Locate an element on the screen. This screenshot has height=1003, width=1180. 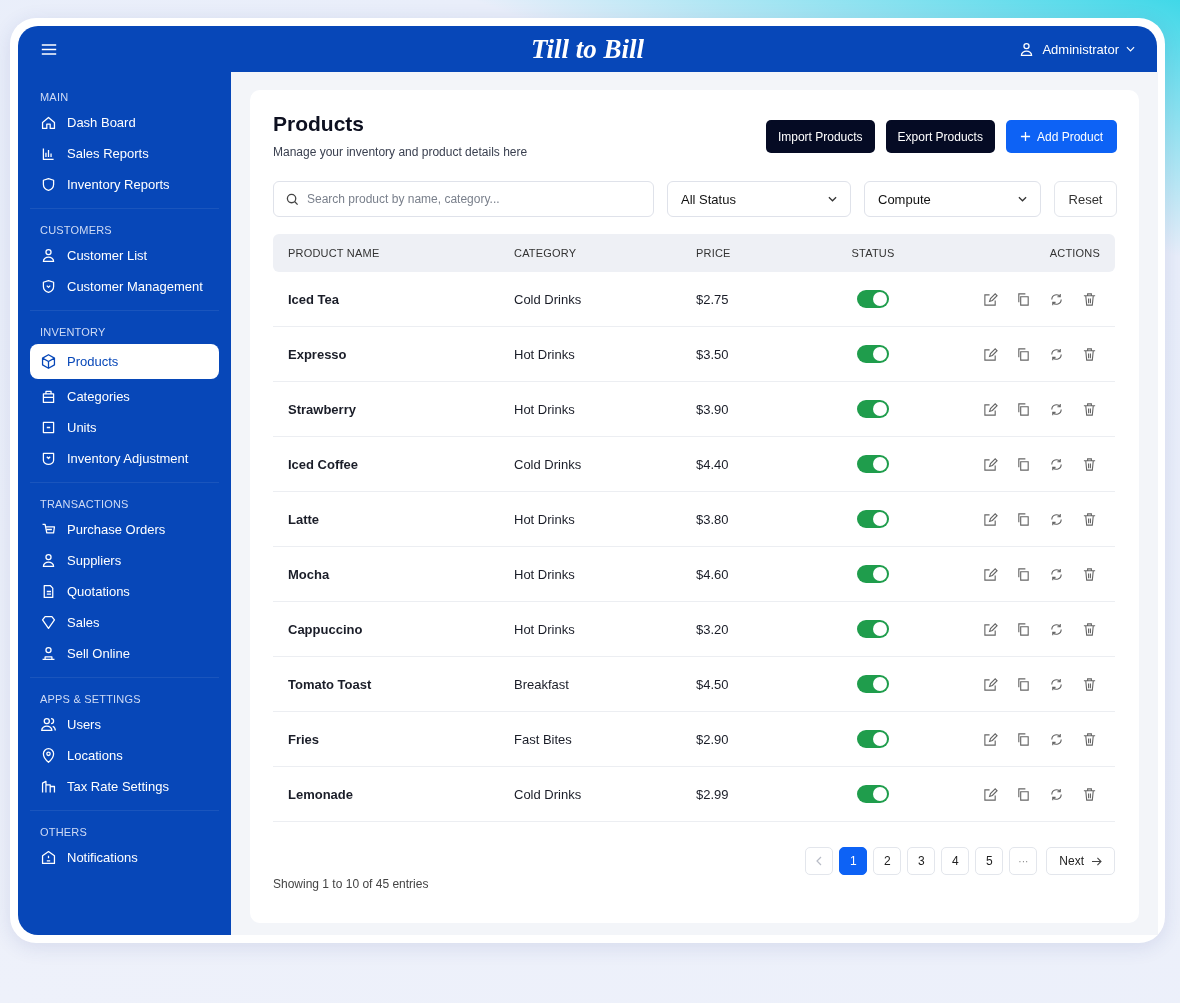
shield-icon is located at coordinates (48, 286).